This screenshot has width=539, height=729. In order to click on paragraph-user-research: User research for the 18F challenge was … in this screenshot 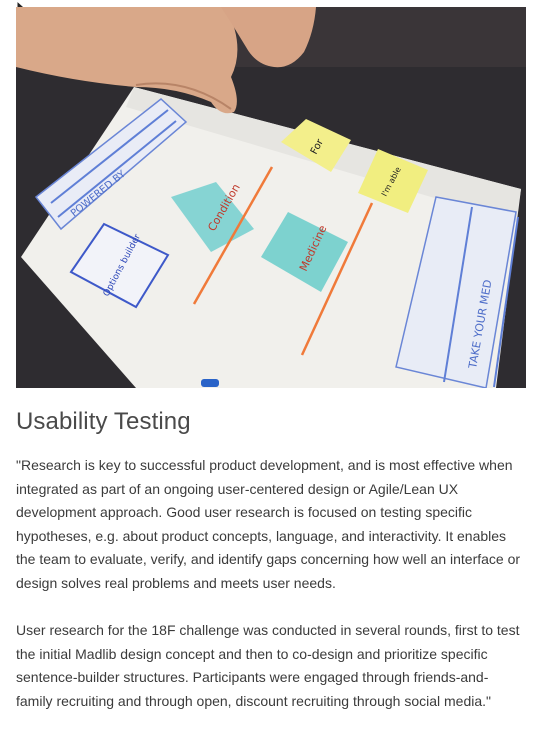, I will do `click(268, 665)`.